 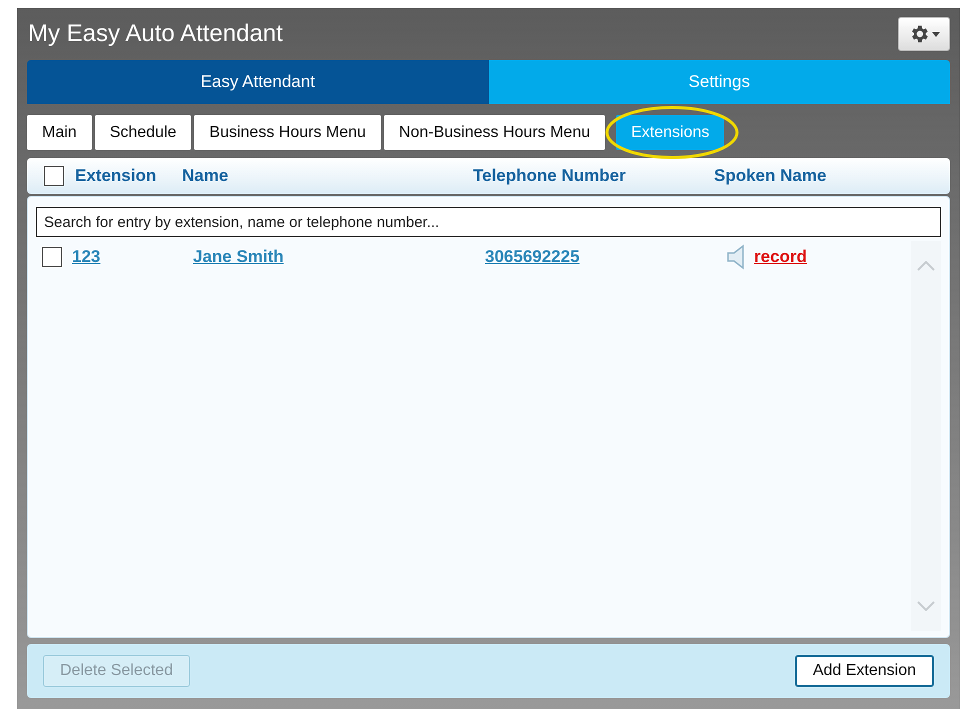 What do you see at coordinates (814, 176) in the screenshot?
I see `spoken-name-column-header: Spoken Name` at bounding box center [814, 176].